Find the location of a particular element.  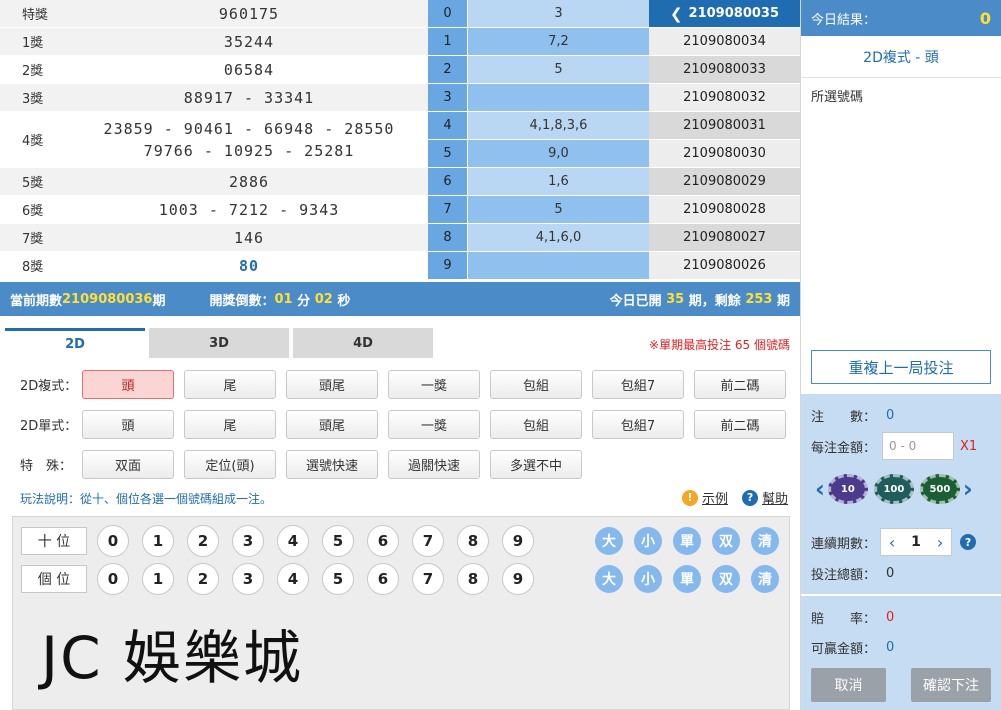

period-item: 2109080031 is located at coordinates (724, 126).